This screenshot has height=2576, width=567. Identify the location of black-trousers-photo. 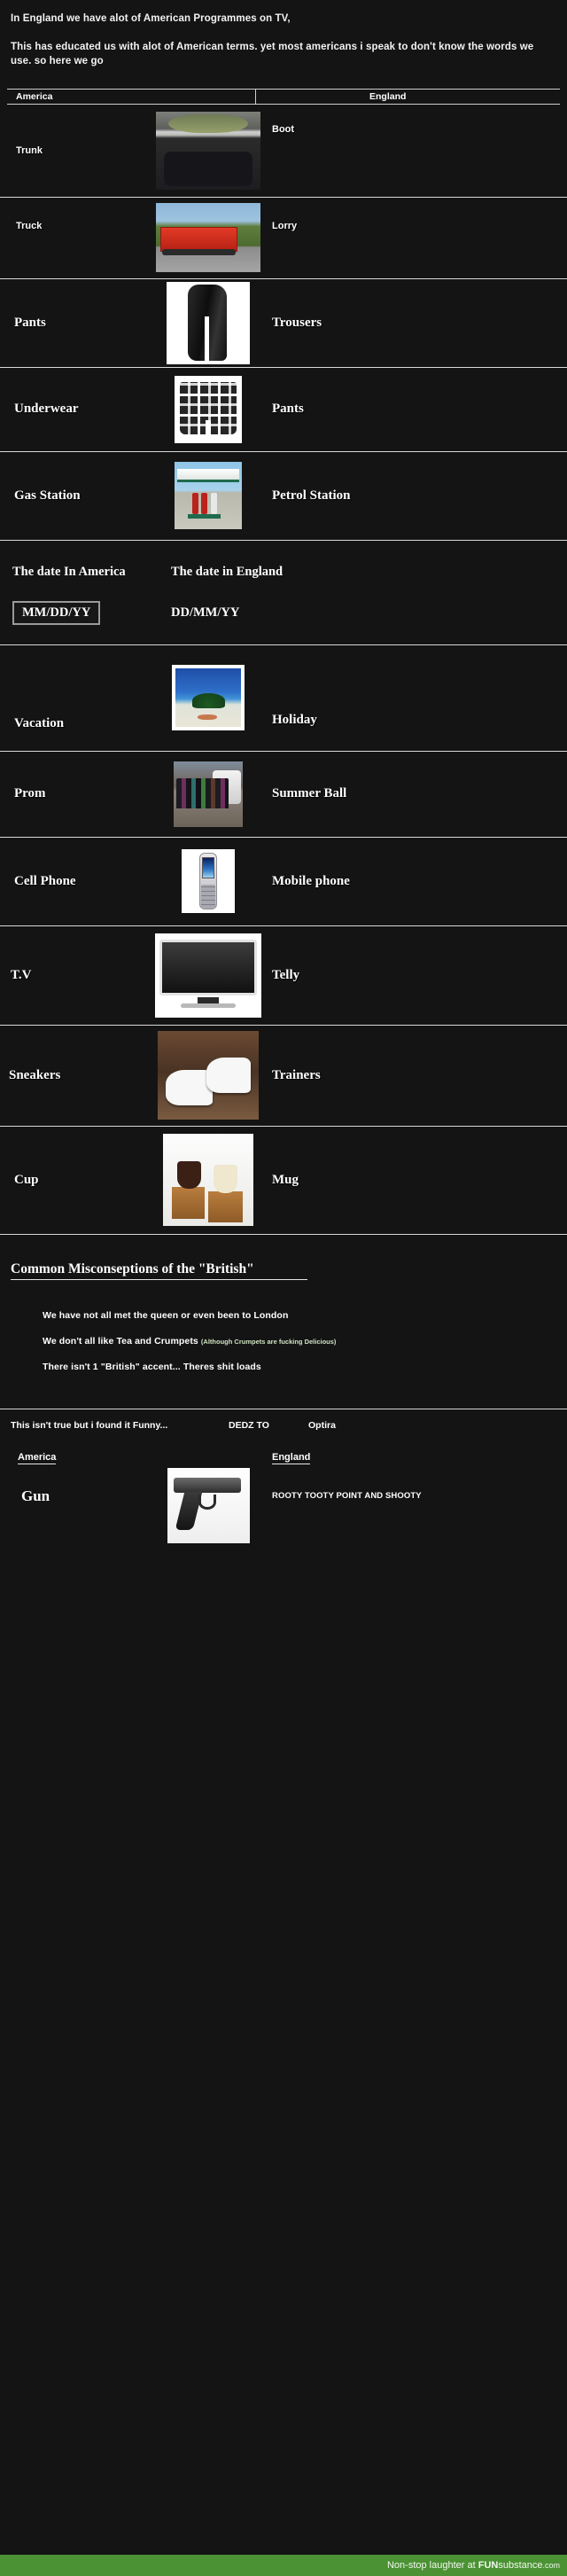
(208, 322).